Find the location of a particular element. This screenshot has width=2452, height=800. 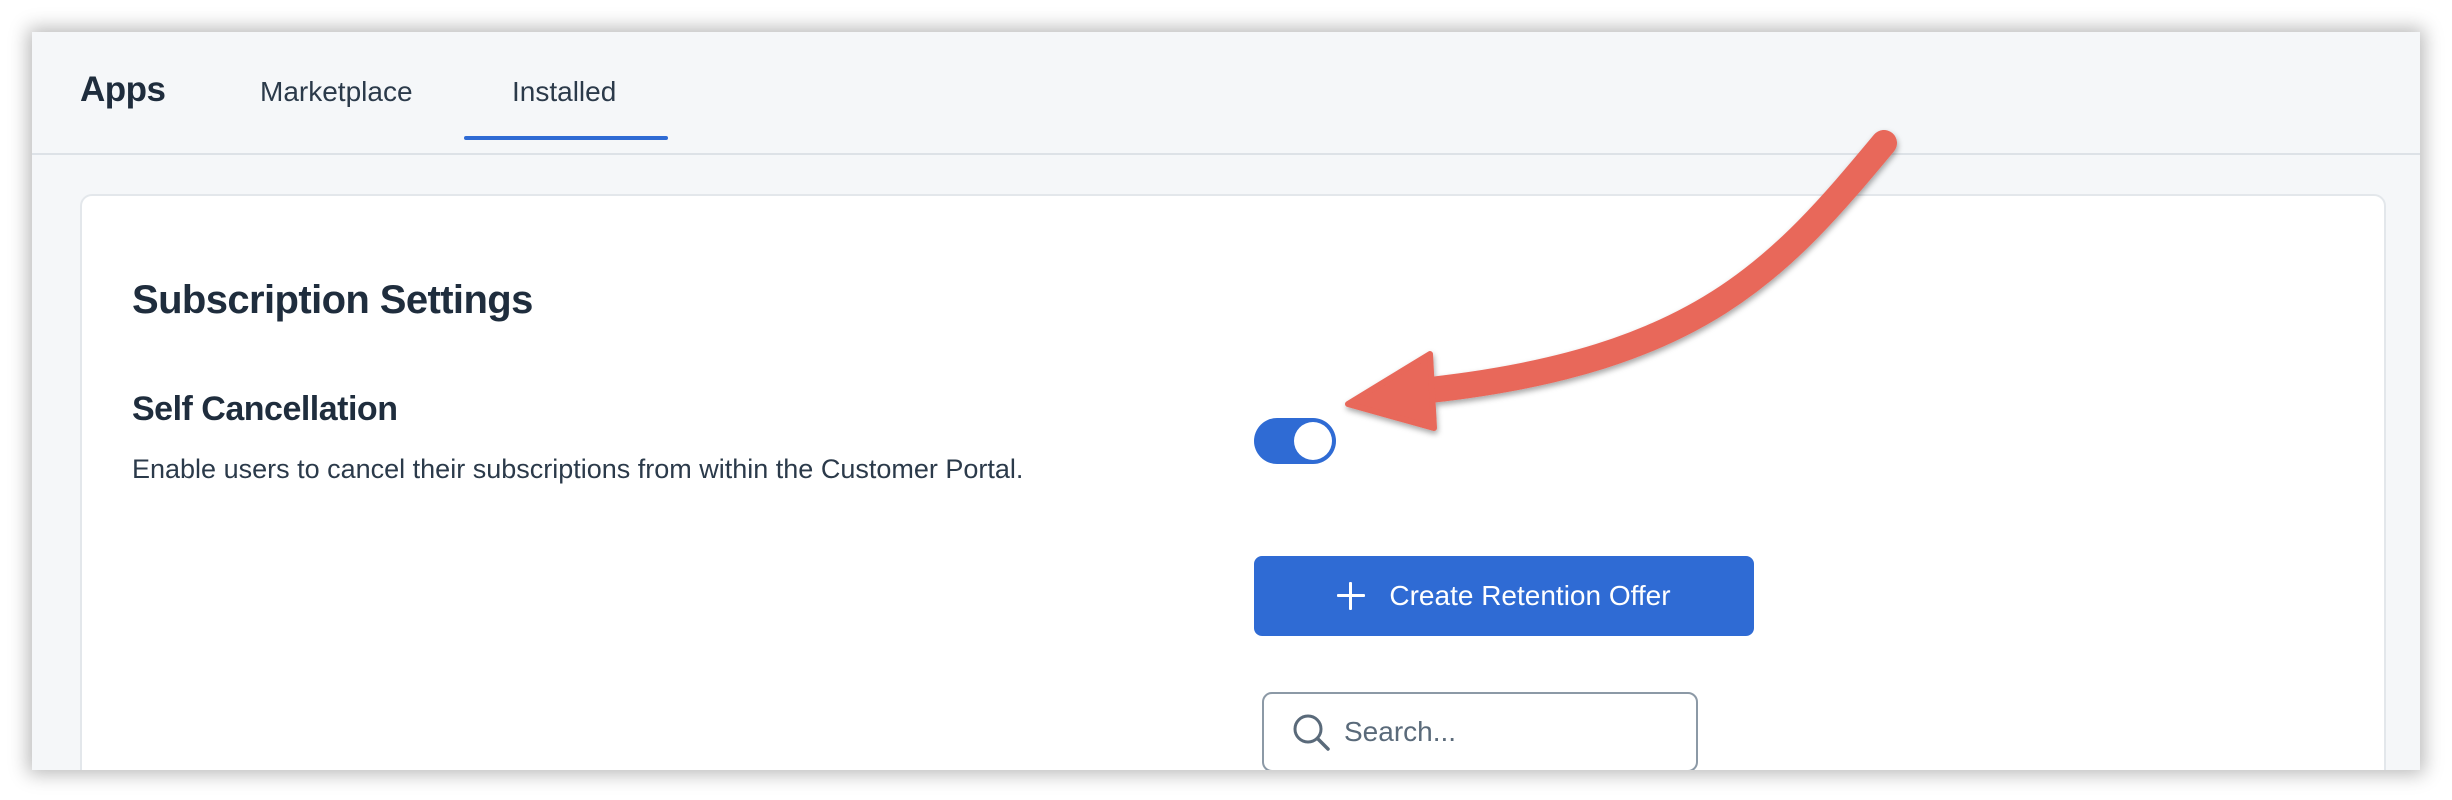

tab-installed: Installed is located at coordinates (564, 92).